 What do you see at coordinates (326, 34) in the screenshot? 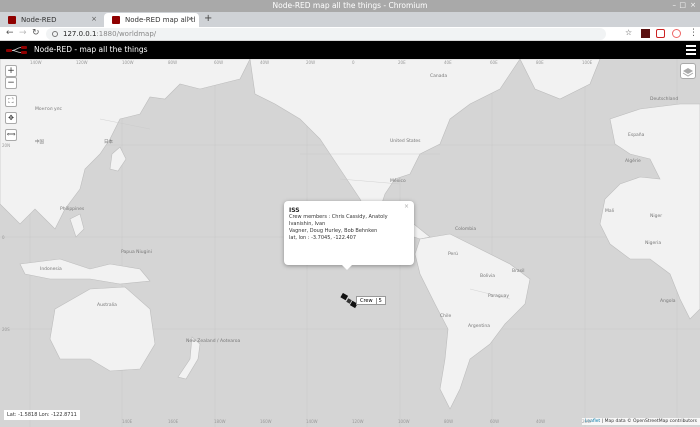
I see `address-bar: 127.0.0.1:1880/worldmap/` at bounding box center [326, 34].